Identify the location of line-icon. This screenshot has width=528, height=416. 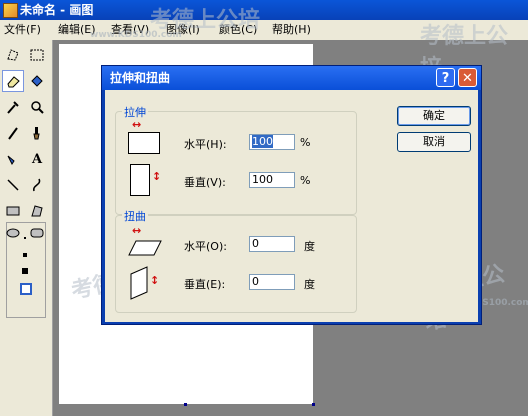
(13, 185).